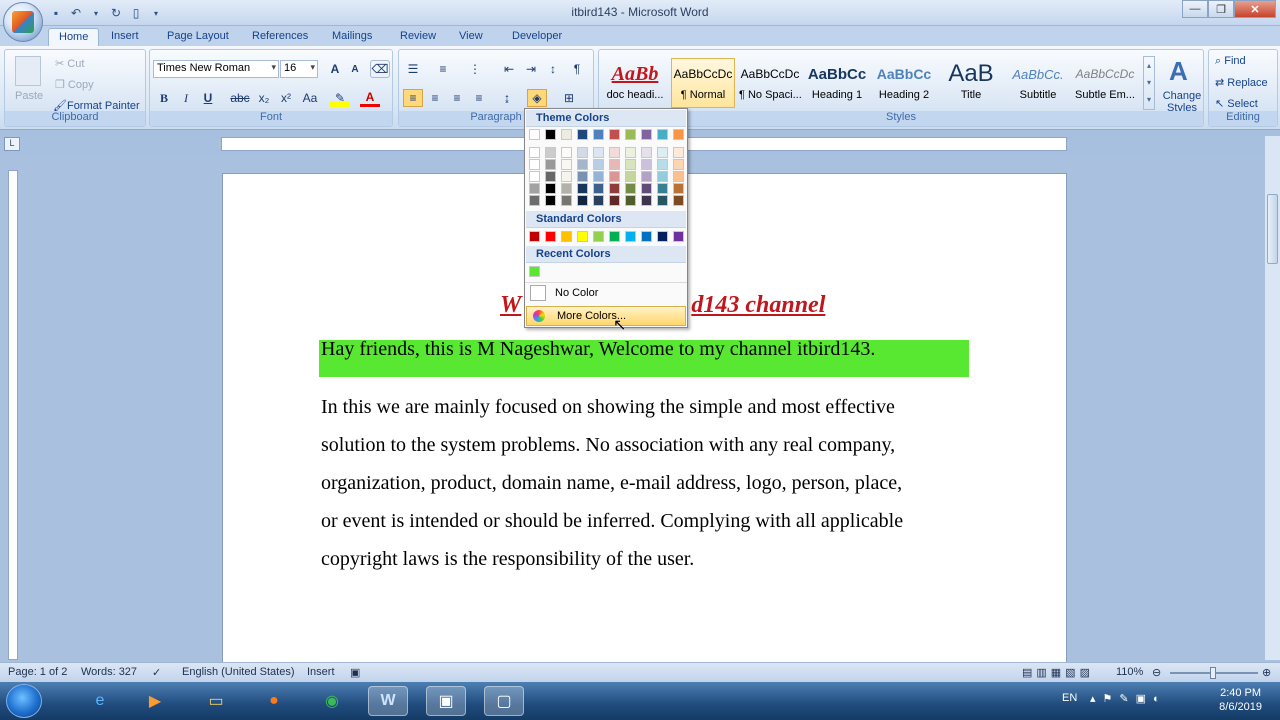 This screenshot has height=720, width=1280. What do you see at coordinates (332, 701) in the screenshot?
I see `chrome-icon: ◉` at bounding box center [332, 701].